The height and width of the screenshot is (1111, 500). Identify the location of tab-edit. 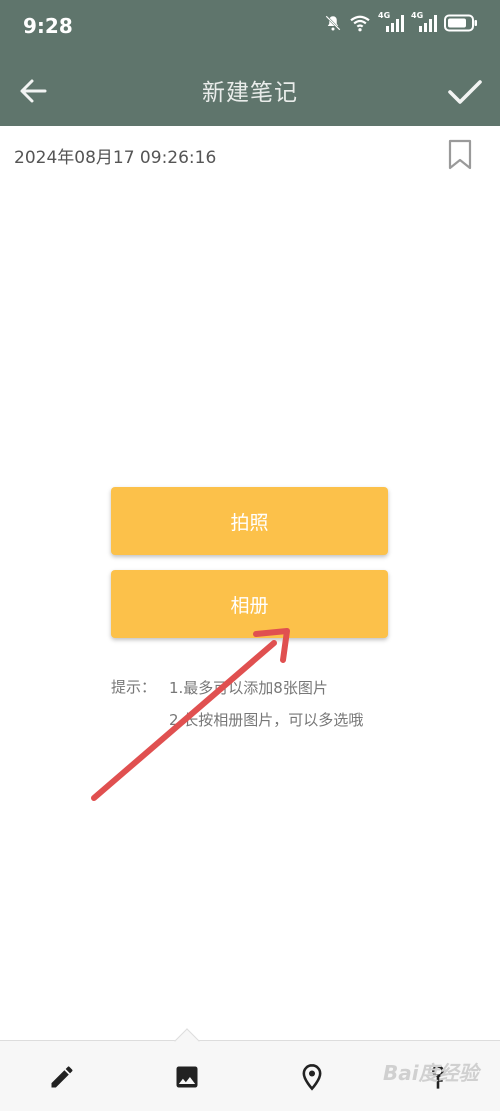
(62, 1077).